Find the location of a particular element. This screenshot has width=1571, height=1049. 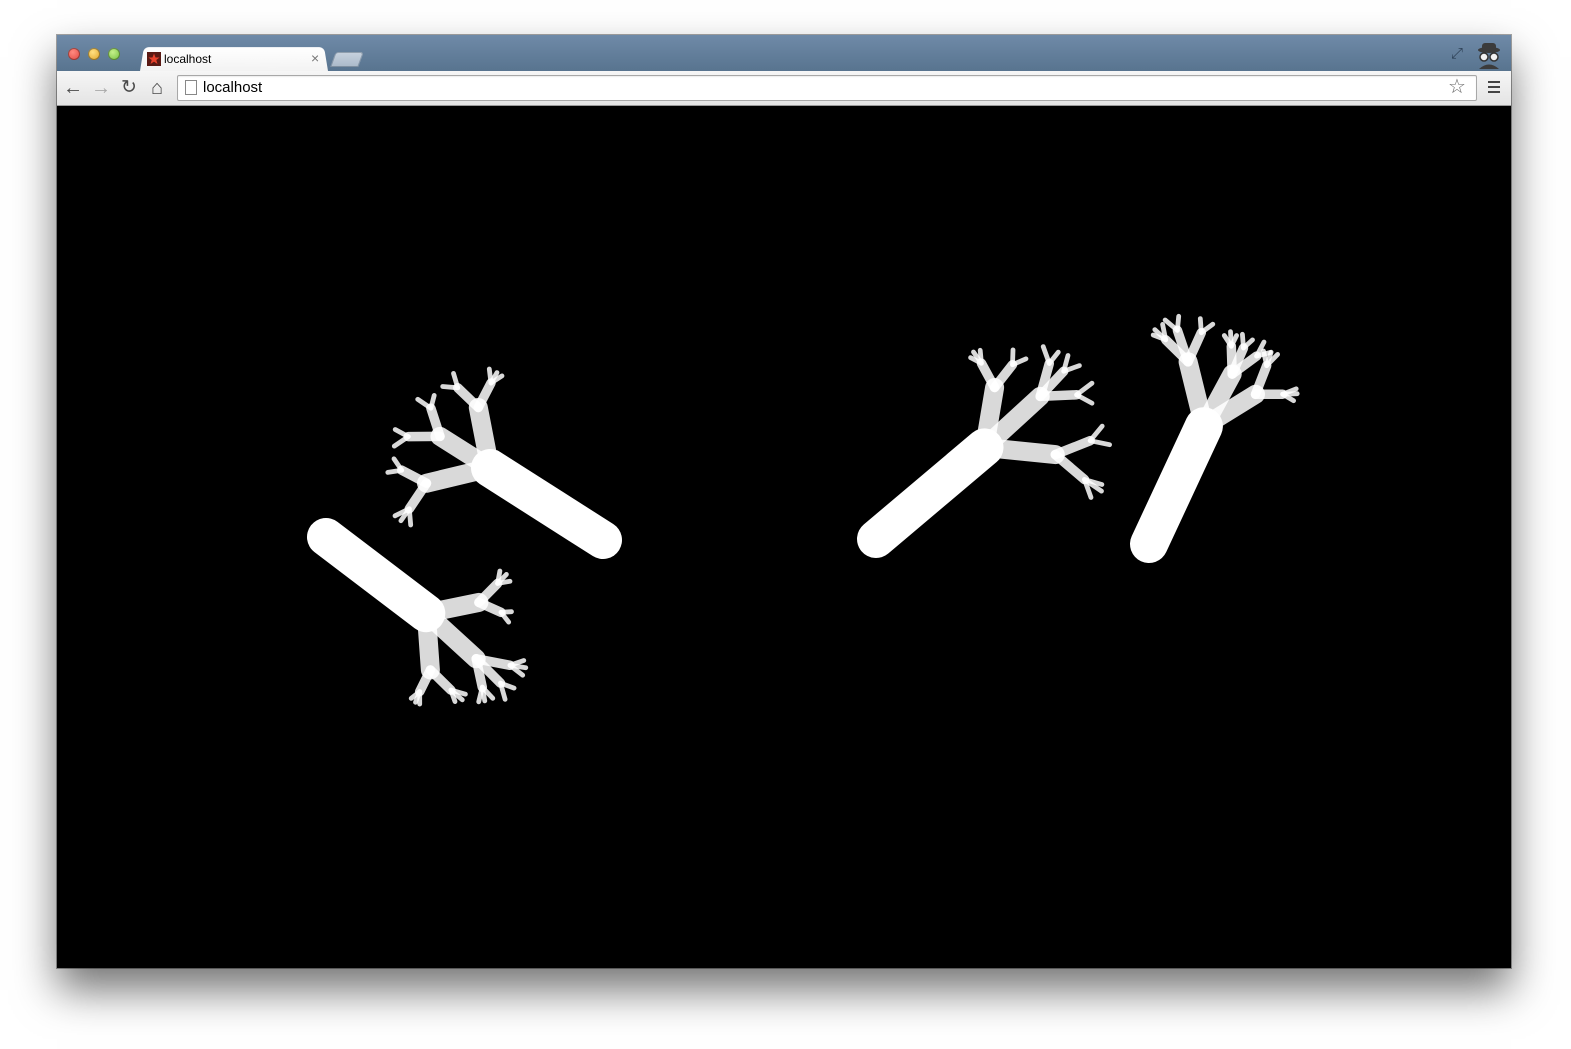

tab-close-icon: × is located at coordinates (315, 58).